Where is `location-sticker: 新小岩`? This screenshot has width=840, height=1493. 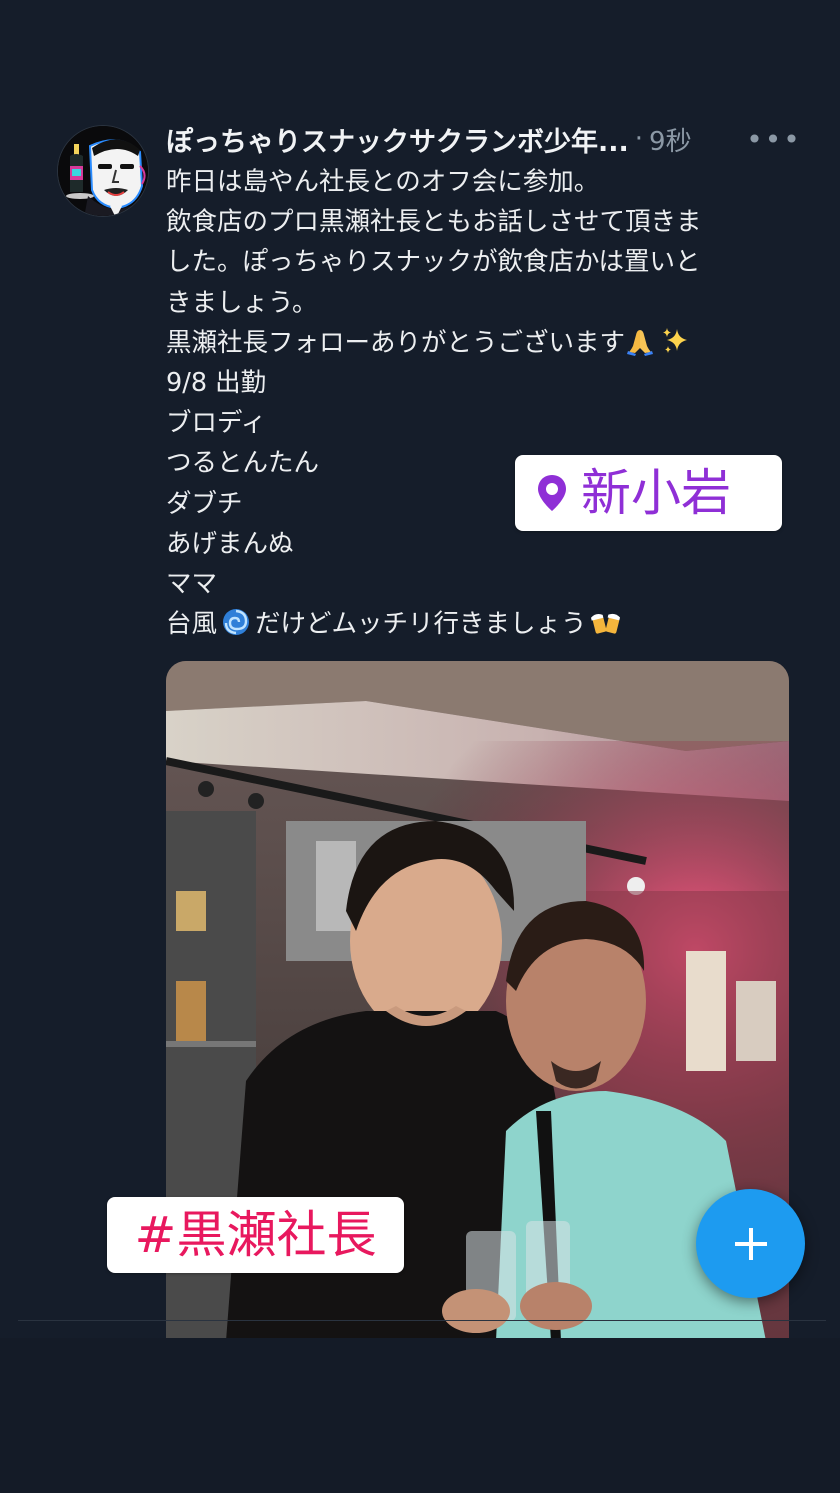
location-sticker: 新小岩 is located at coordinates (648, 493).